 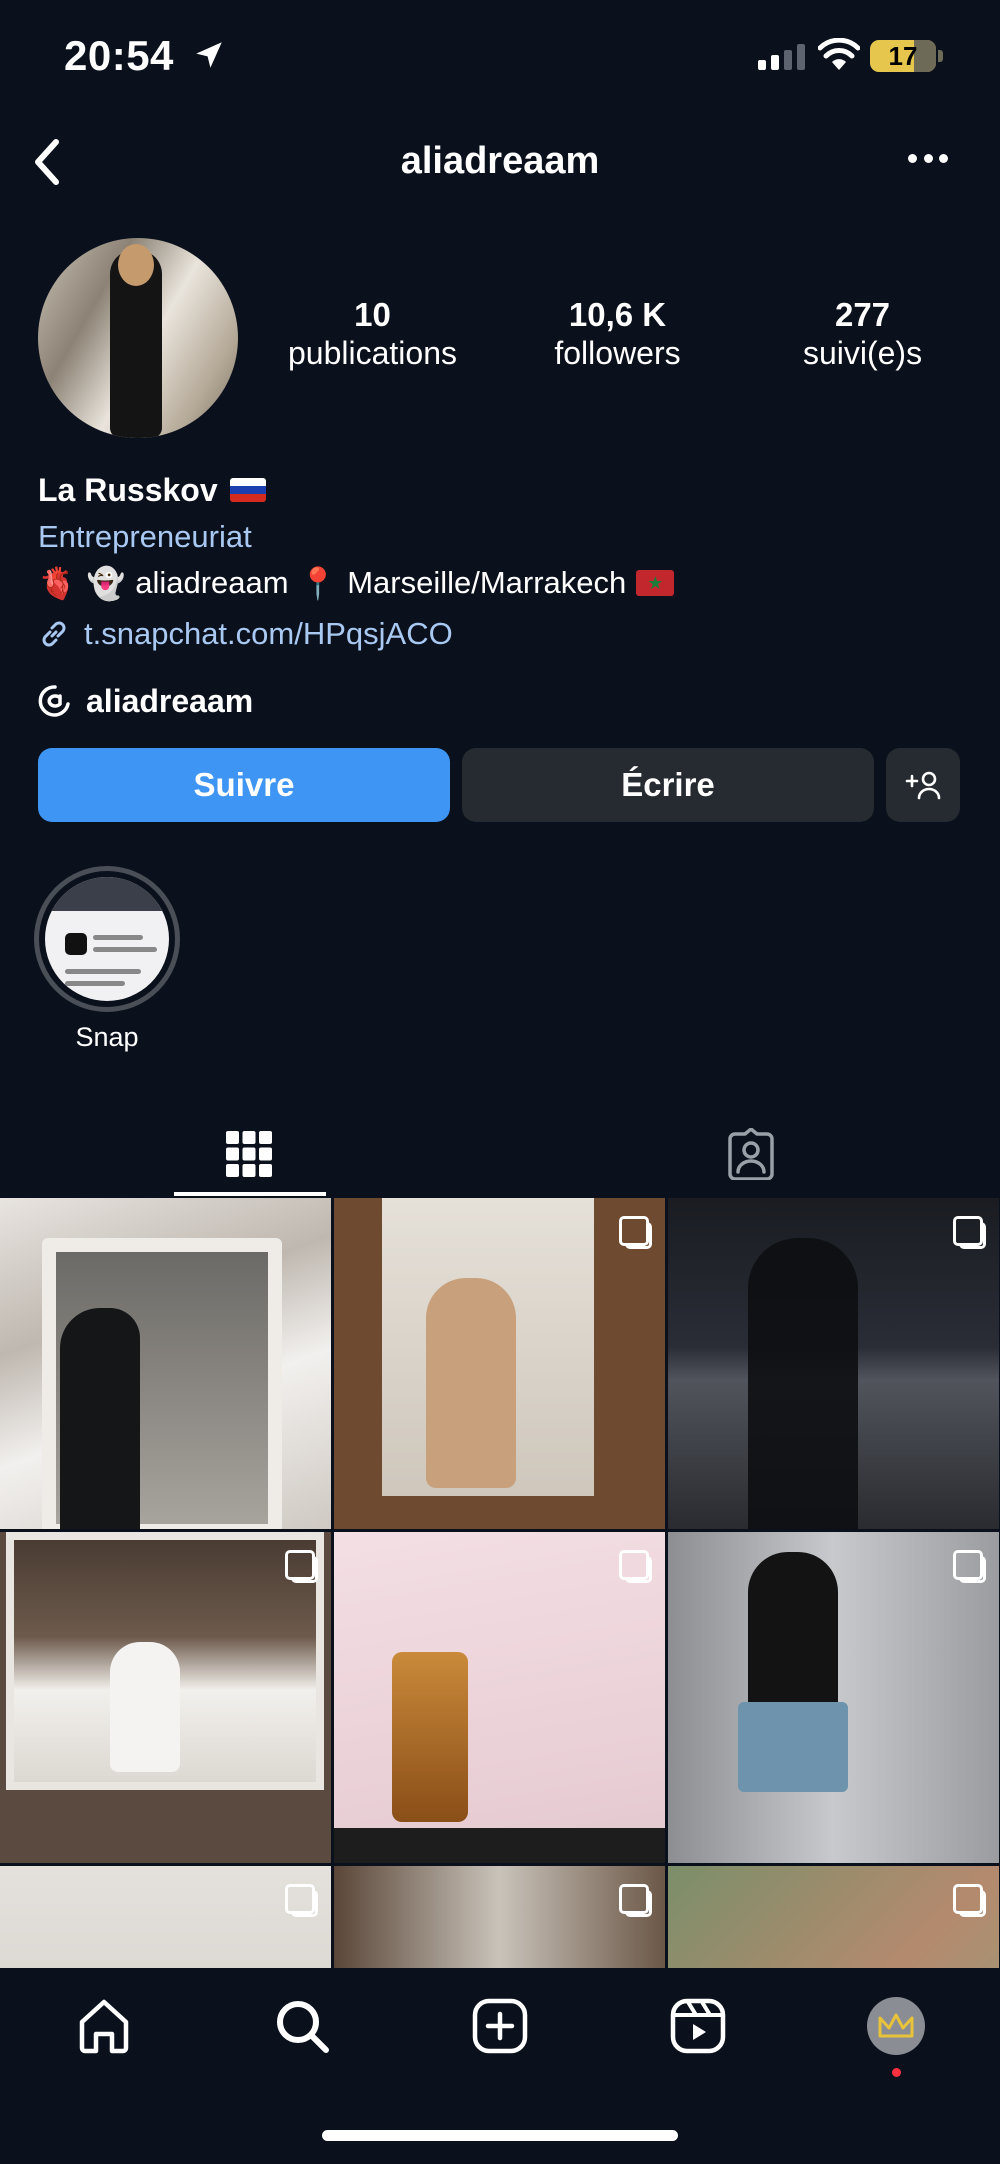 I want to click on bio-location: Marseille/Marrakech, so click(x=487, y=582).